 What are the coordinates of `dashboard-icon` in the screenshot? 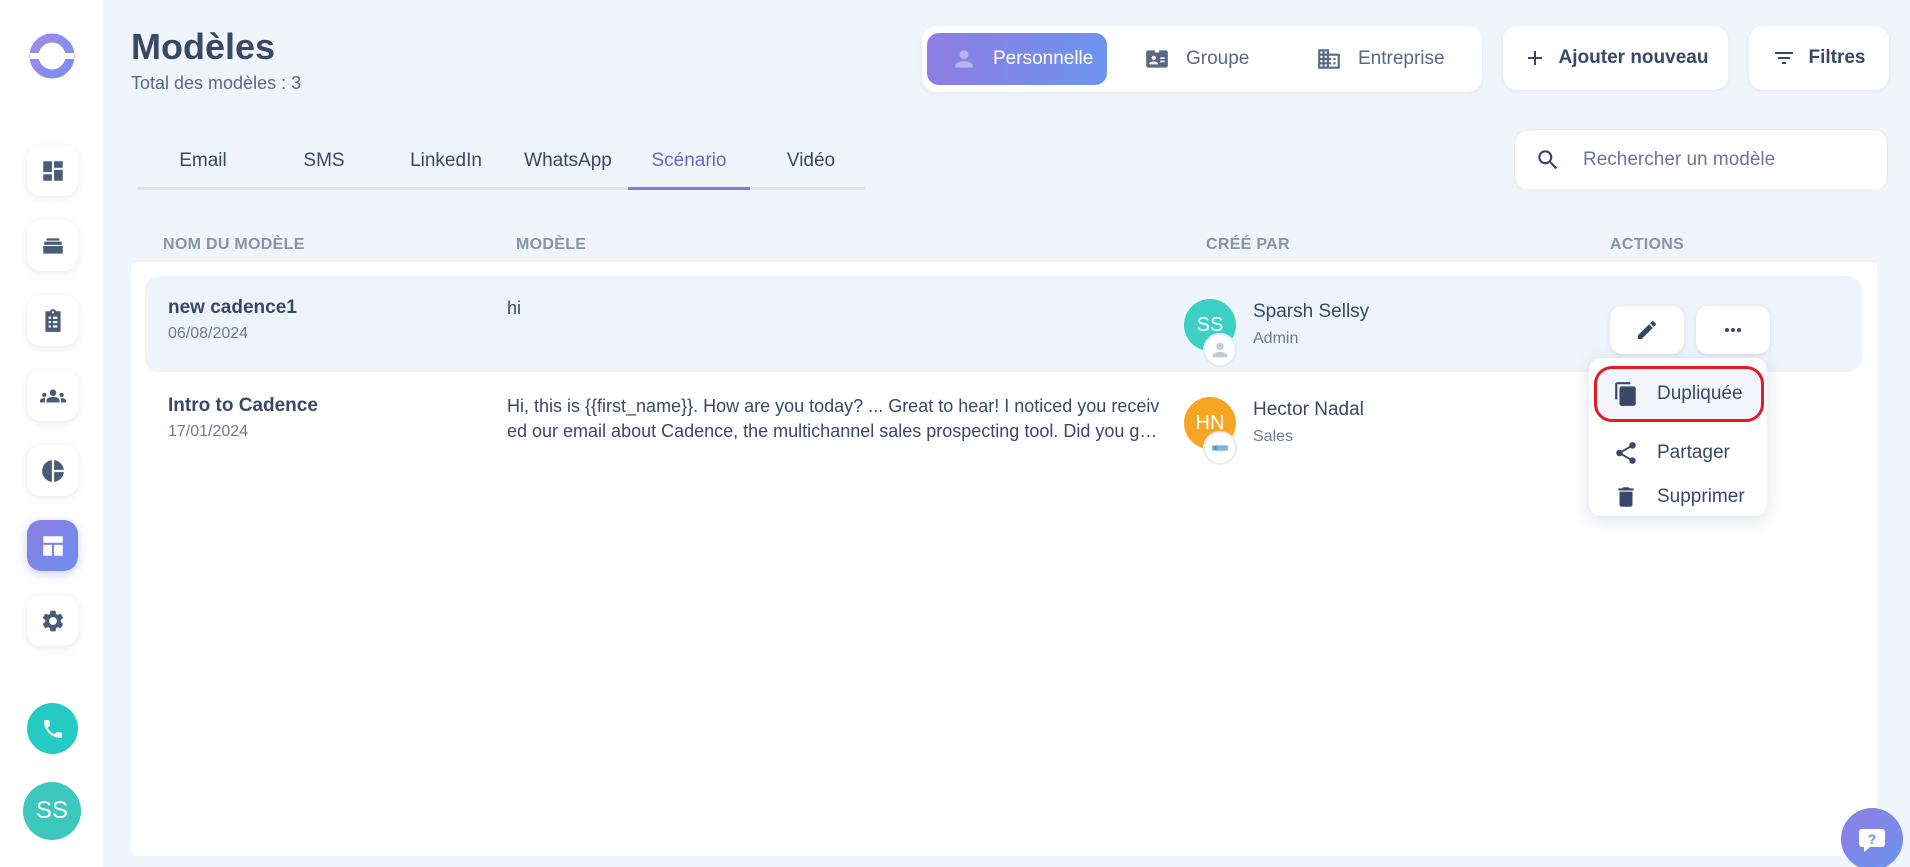 It's located at (52, 170).